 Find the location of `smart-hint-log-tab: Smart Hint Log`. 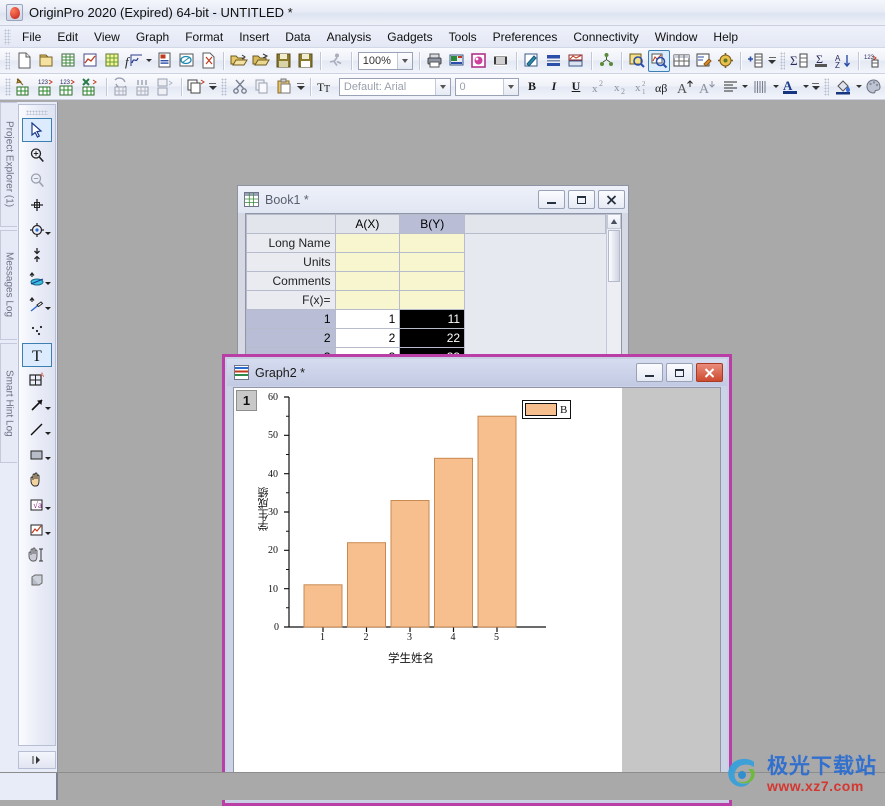

smart-hint-log-tab: Smart Hint Log is located at coordinates (8, 403).